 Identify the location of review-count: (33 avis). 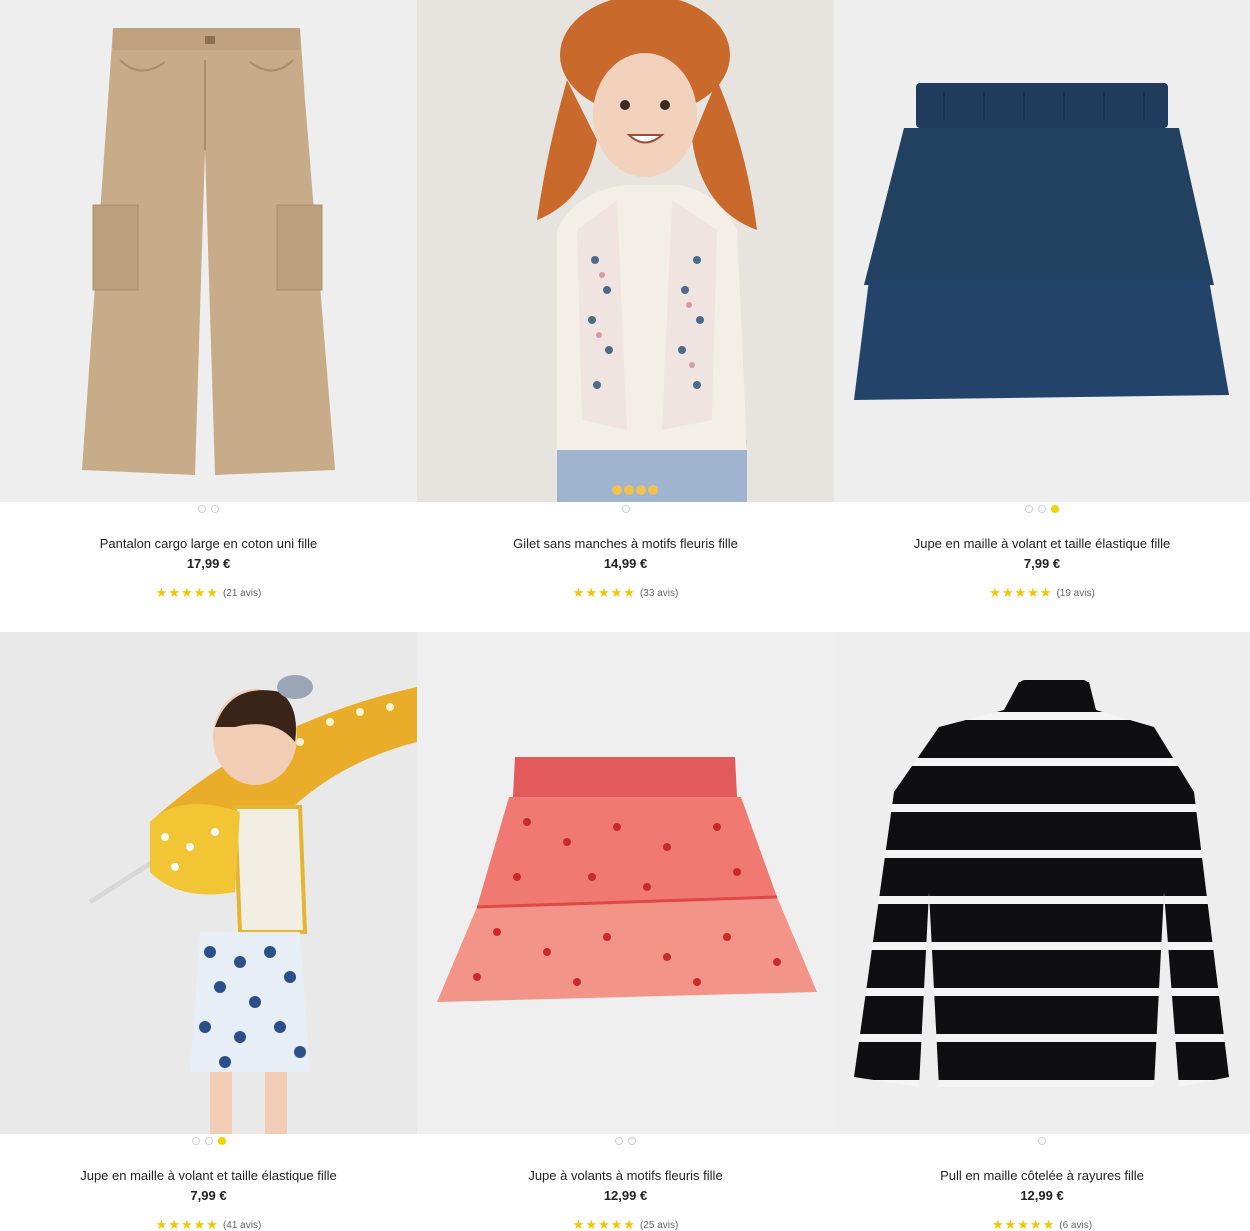
(659, 593).